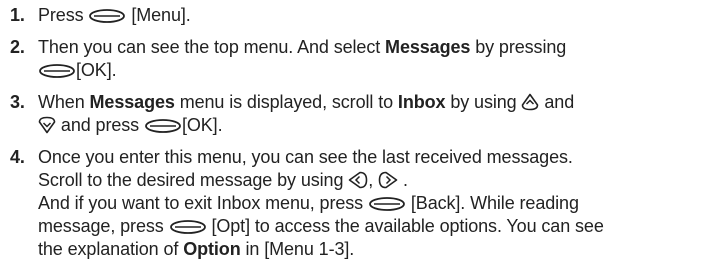  Describe the element at coordinates (371, 180) in the screenshot. I see `step-text: ,` at that location.